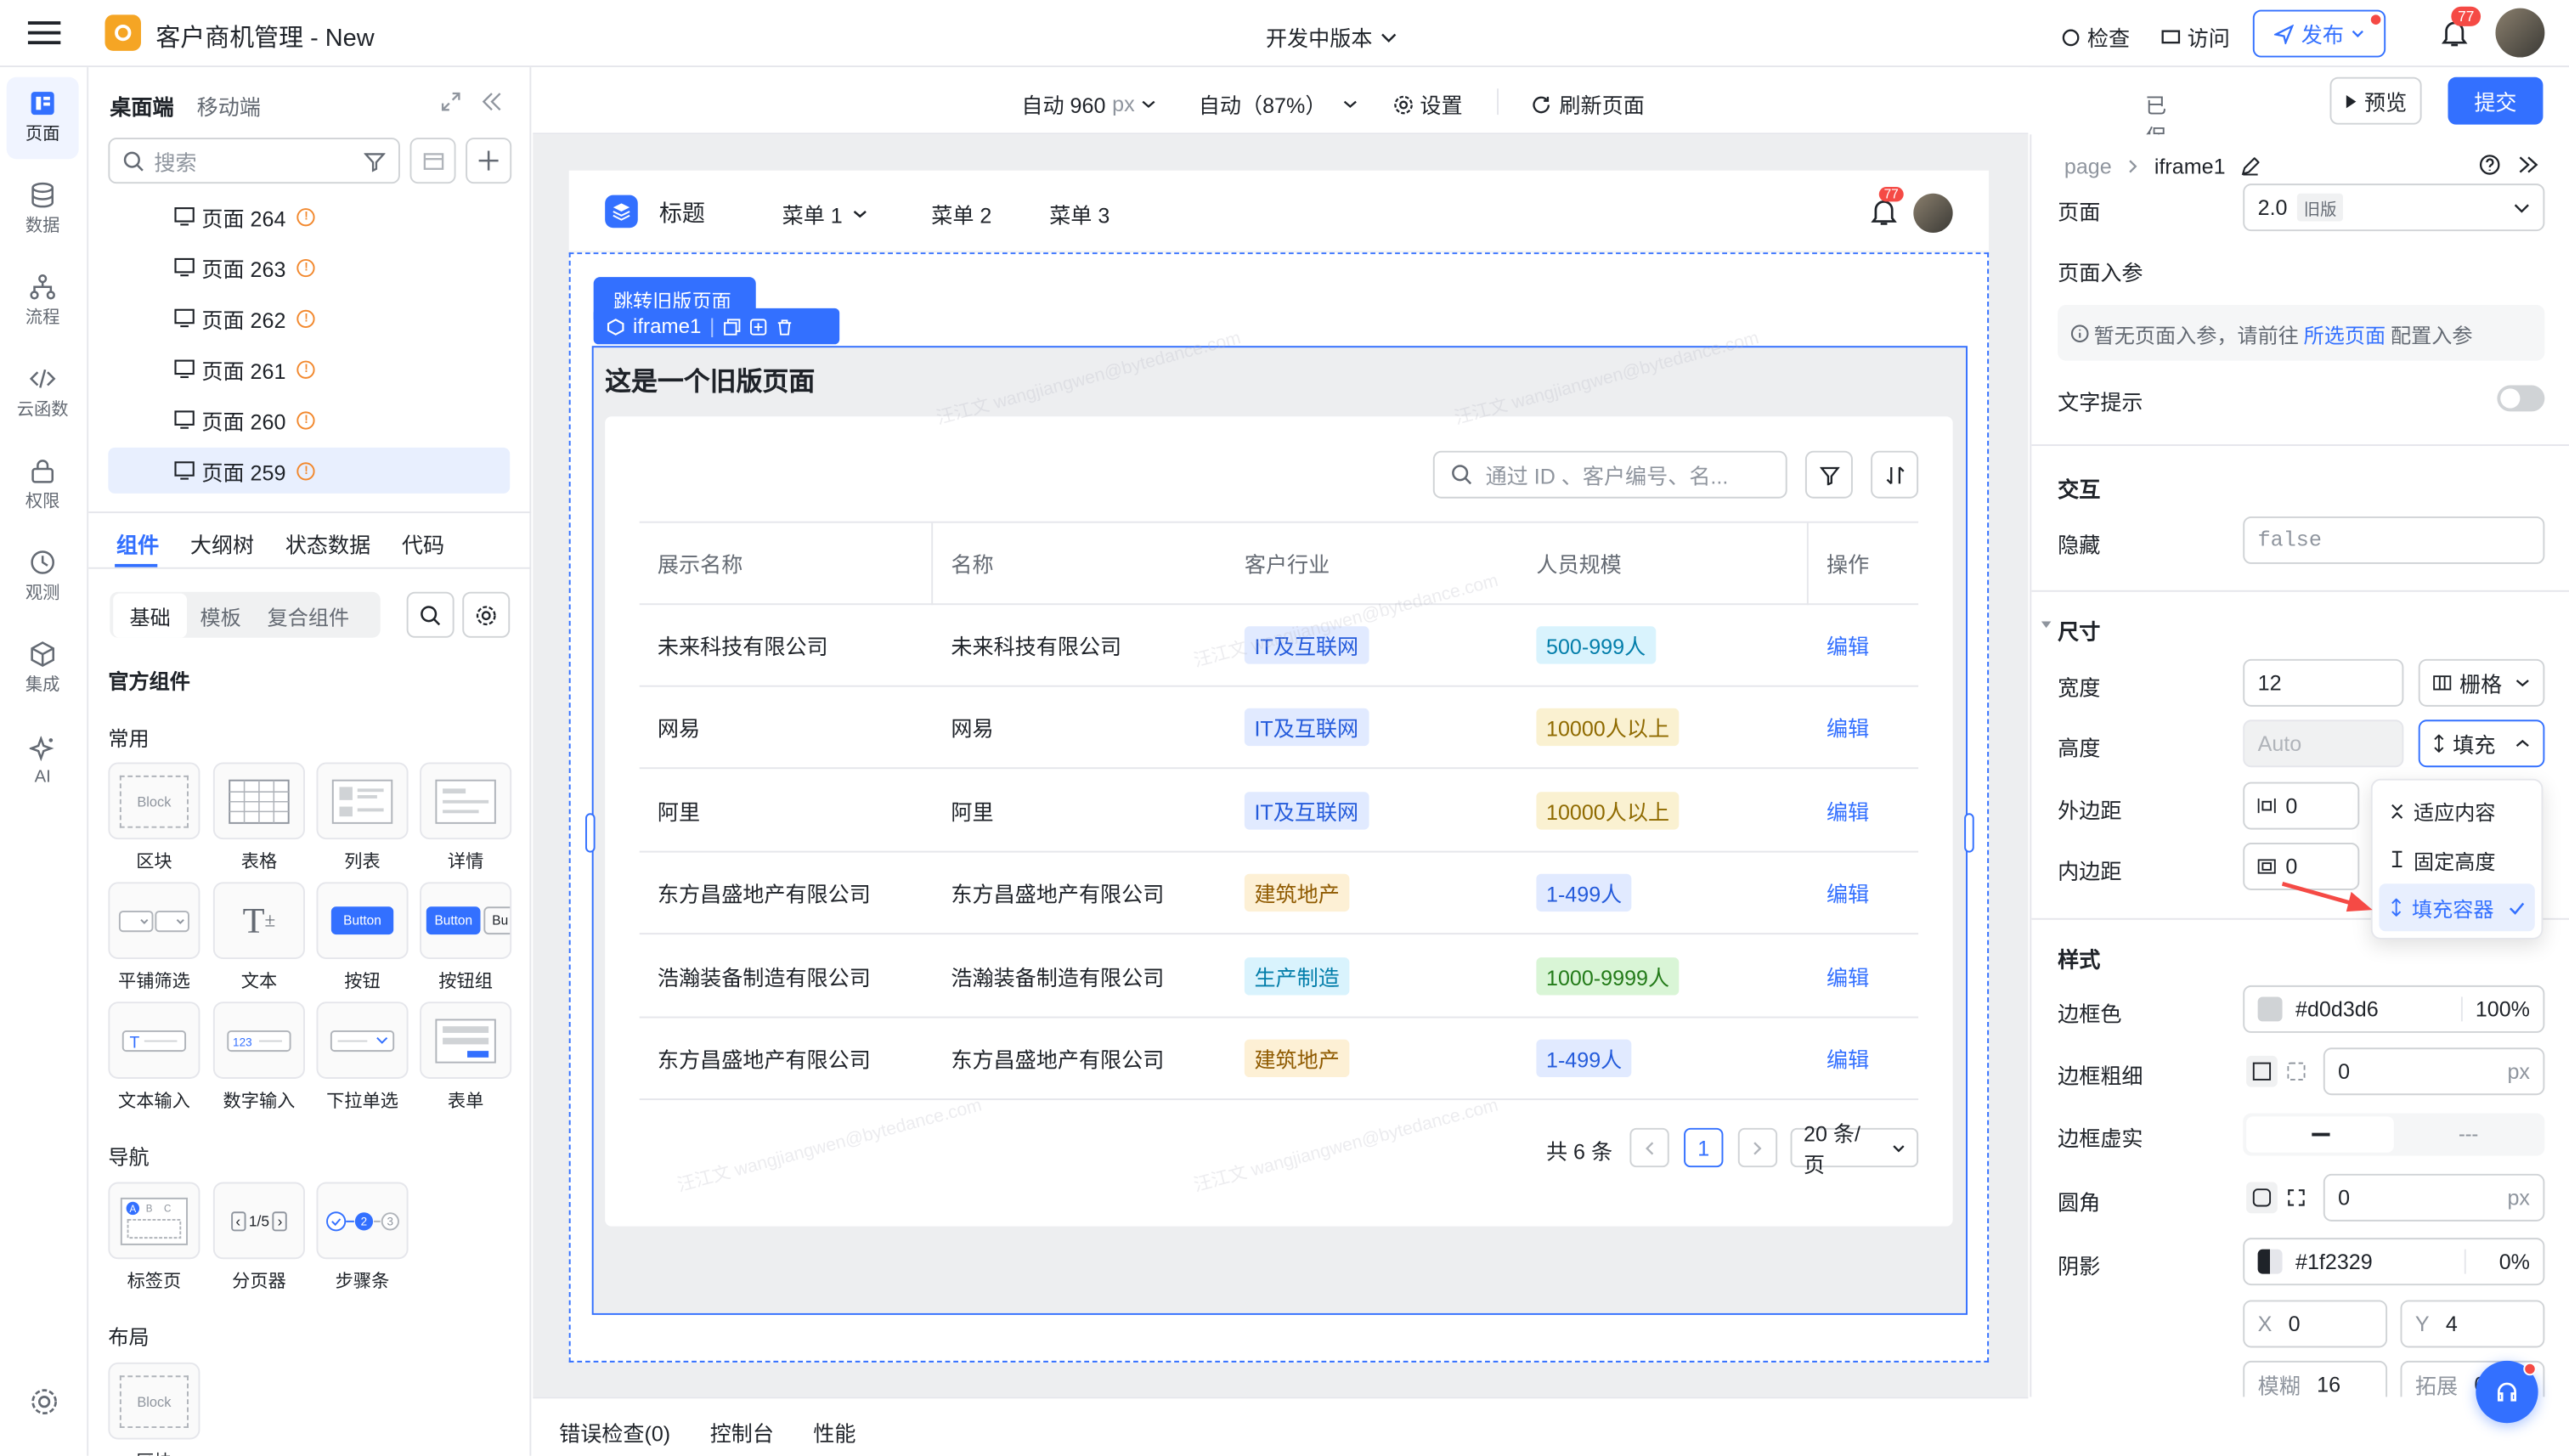 The height and width of the screenshot is (1456, 2569). Describe the element at coordinates (2498, 1261) in the screenshot. I see `shadow-opacity-value: 0%` at that location.